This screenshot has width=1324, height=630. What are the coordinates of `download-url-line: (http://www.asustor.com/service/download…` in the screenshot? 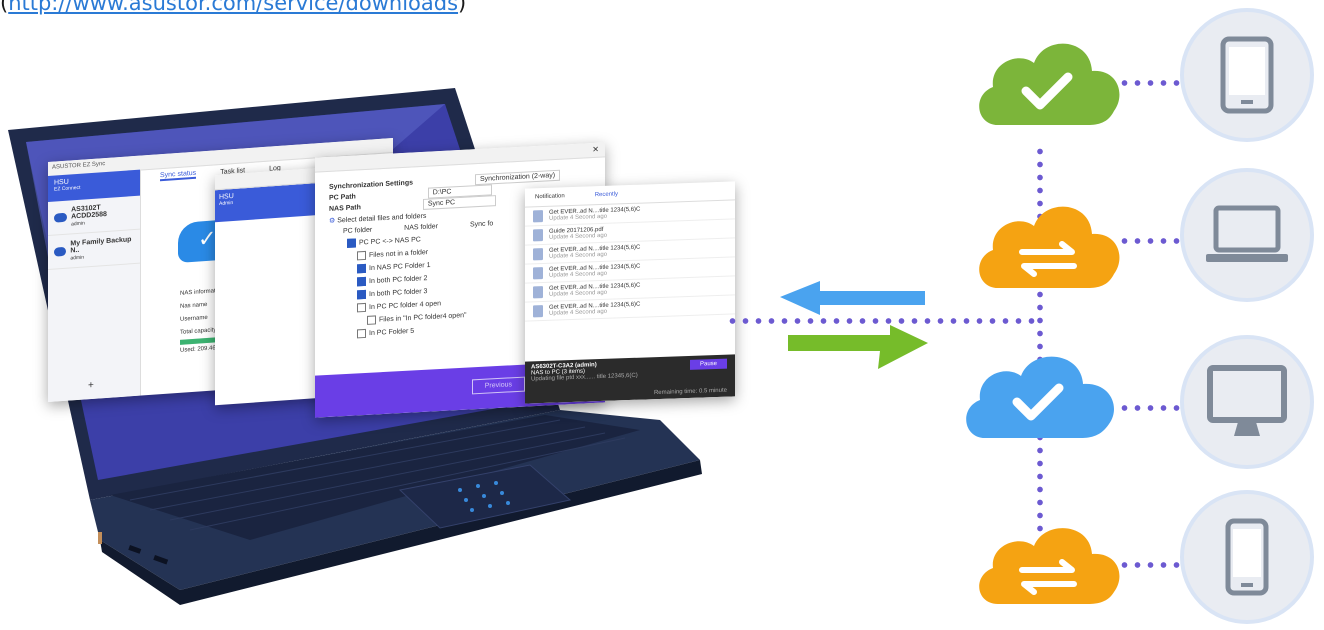 It's located at (233, 7).